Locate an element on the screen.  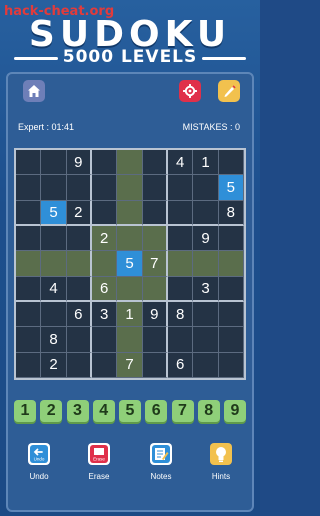
erase-button: Erase Erase is located at coordinates (99, 462).